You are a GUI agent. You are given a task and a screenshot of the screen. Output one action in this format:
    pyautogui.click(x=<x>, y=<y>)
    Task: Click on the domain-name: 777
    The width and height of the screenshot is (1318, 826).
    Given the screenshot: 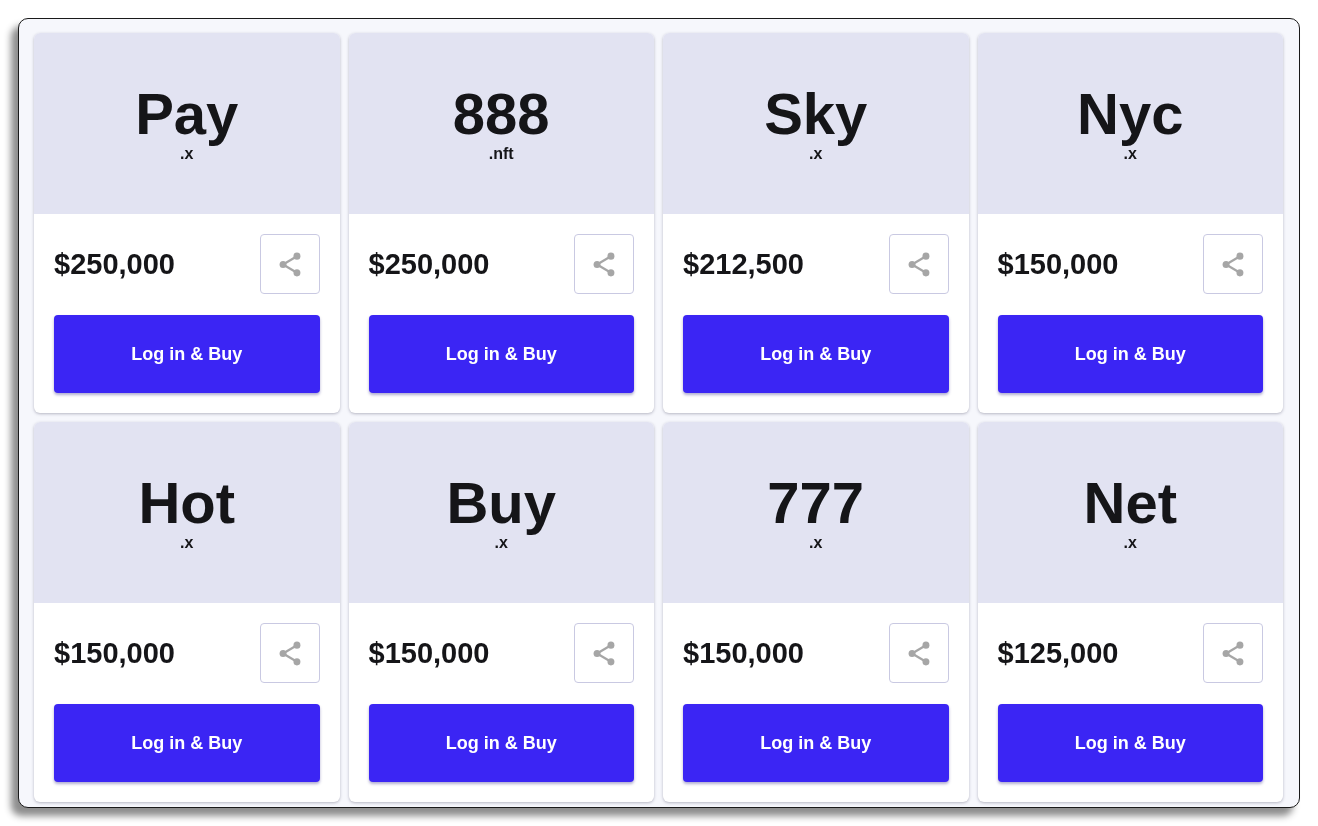 What is the action you would take?
    pyautogui.click(x=816, y=503)
    